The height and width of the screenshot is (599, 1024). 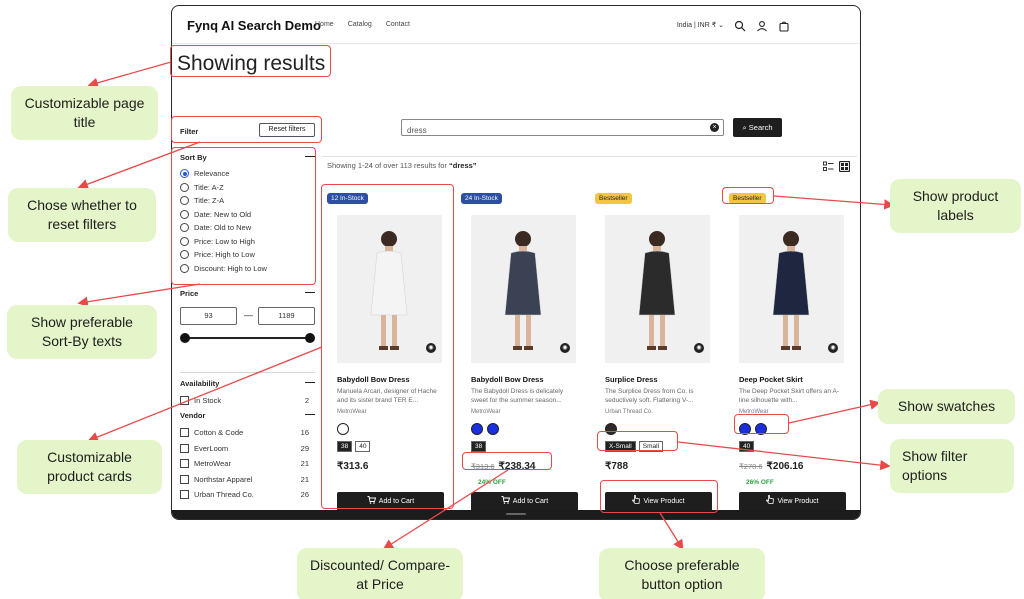 What do you see at coordinates (946, 406) in the screenshot?
I see `callout-swatches: Show swatches` at bounding box center [946, 406].